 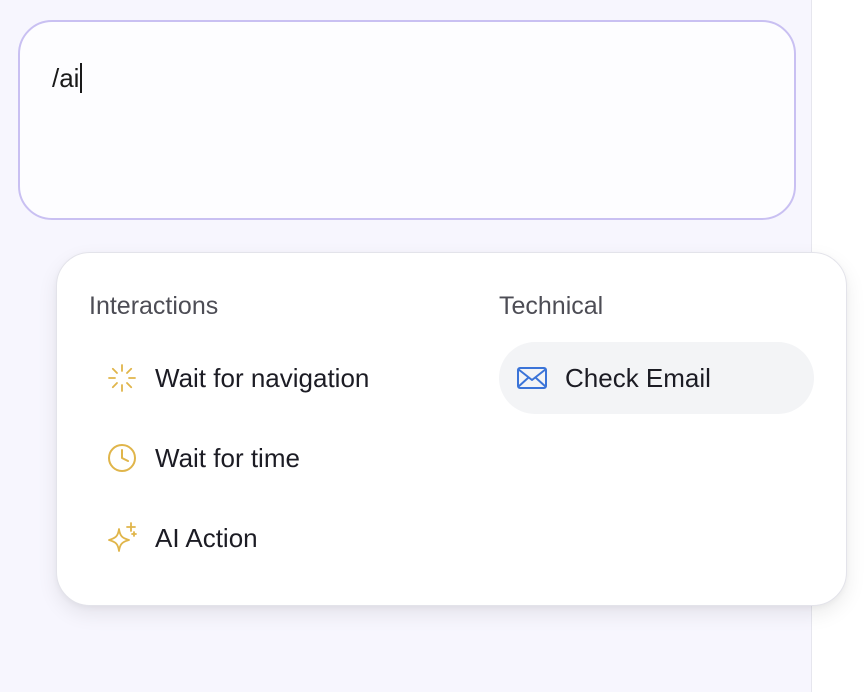 I want to click on menu-item-label: Wait for time, so click(x=227, y=457).